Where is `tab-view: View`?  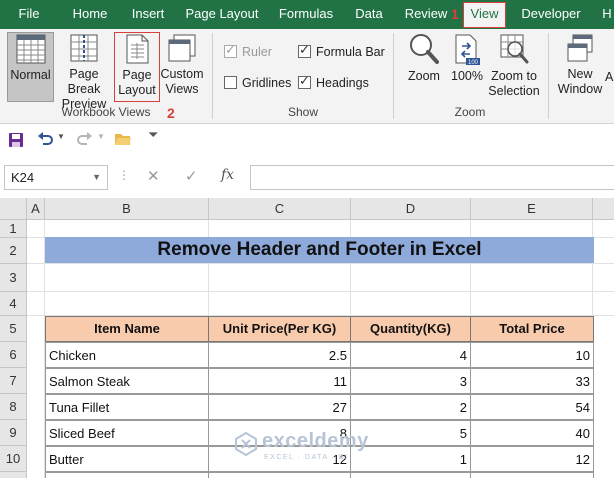
tab-view: View is located at coordinates (484, 15).